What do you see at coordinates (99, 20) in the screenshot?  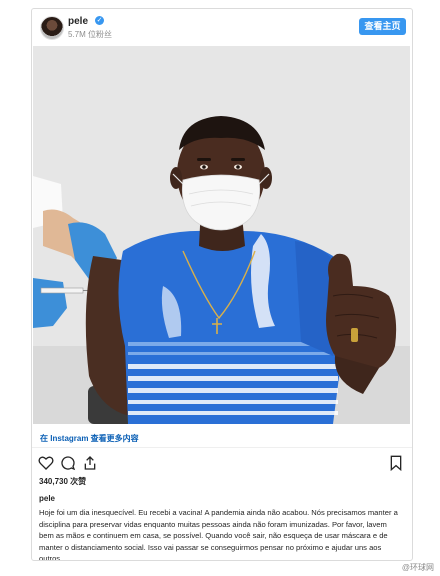 I see `verified-badge-icon: ✓` at bounding box center [99, 20].